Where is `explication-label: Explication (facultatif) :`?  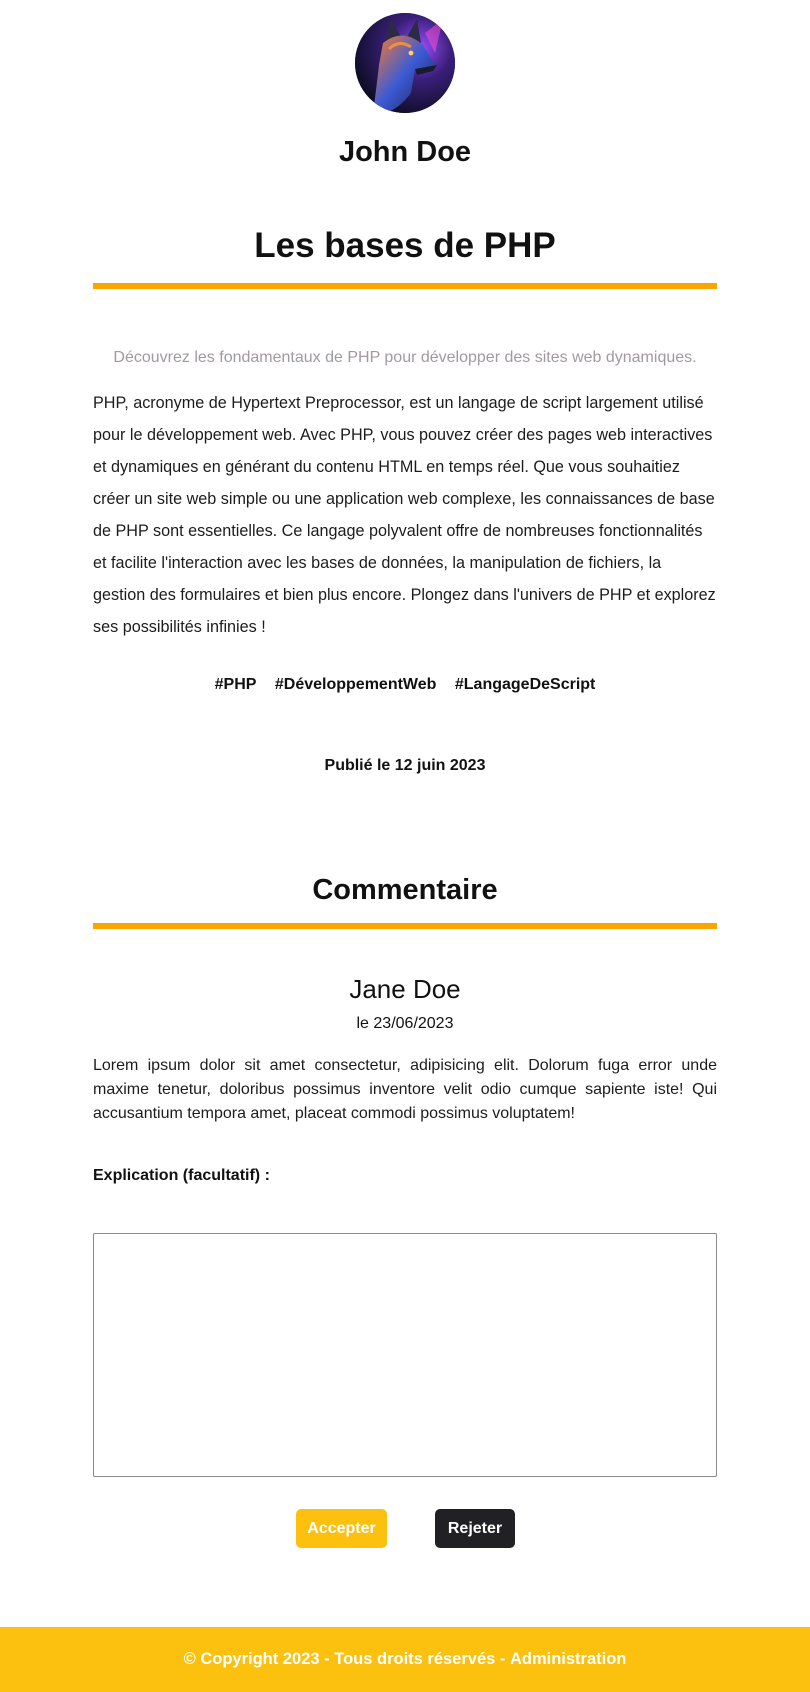
explication-label: Explication (facultatif) : is located at coordinates (181, 1175).